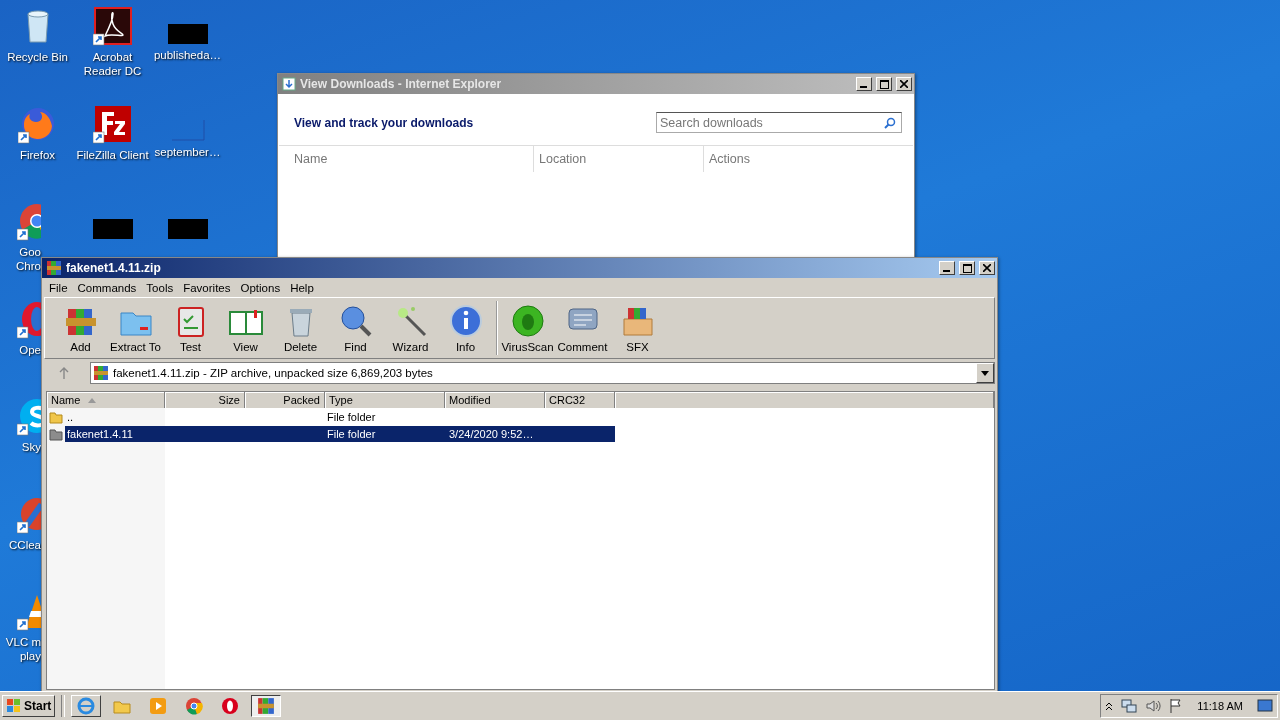 The image size is (1280, 720). Describe the element at coordinates (158, 706) in the screenshot. I see `play-icon` at that location.